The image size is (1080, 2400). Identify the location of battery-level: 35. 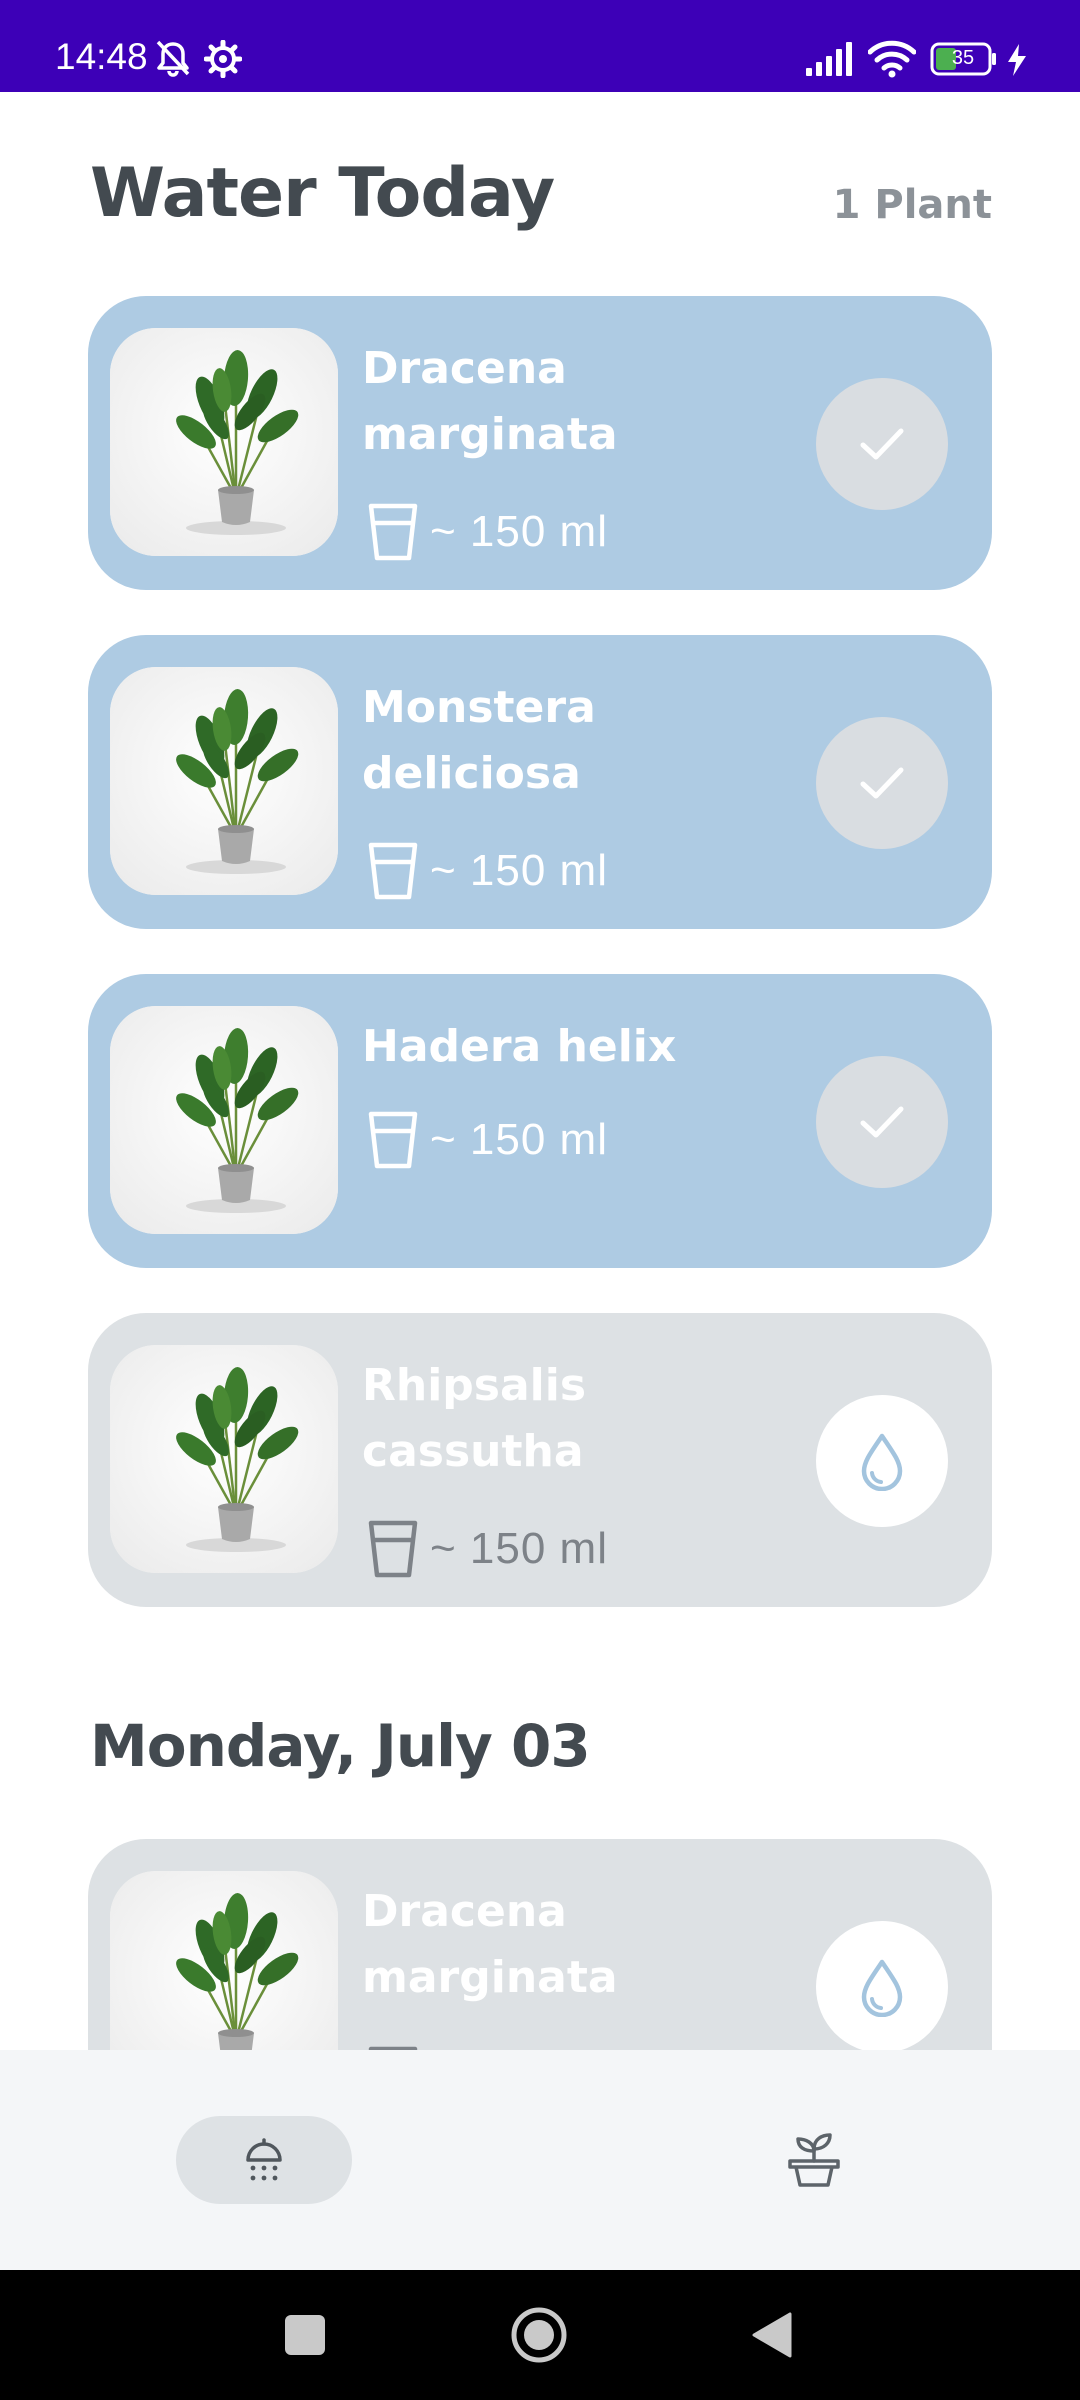
(963, 58).